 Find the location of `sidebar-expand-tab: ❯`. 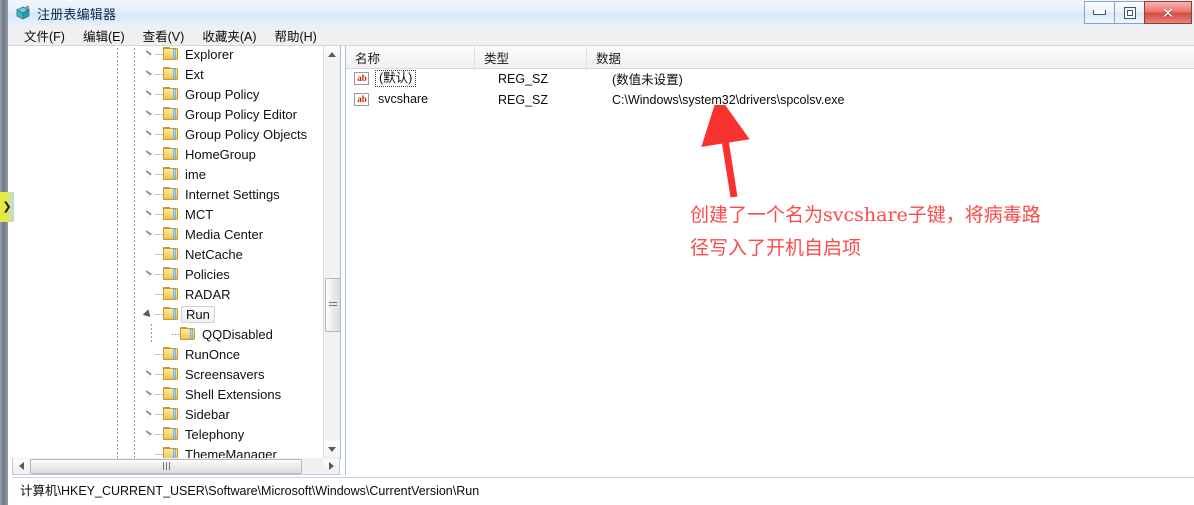

sidebar-expand-tab: ❯ is located at coordinates (7, 207).